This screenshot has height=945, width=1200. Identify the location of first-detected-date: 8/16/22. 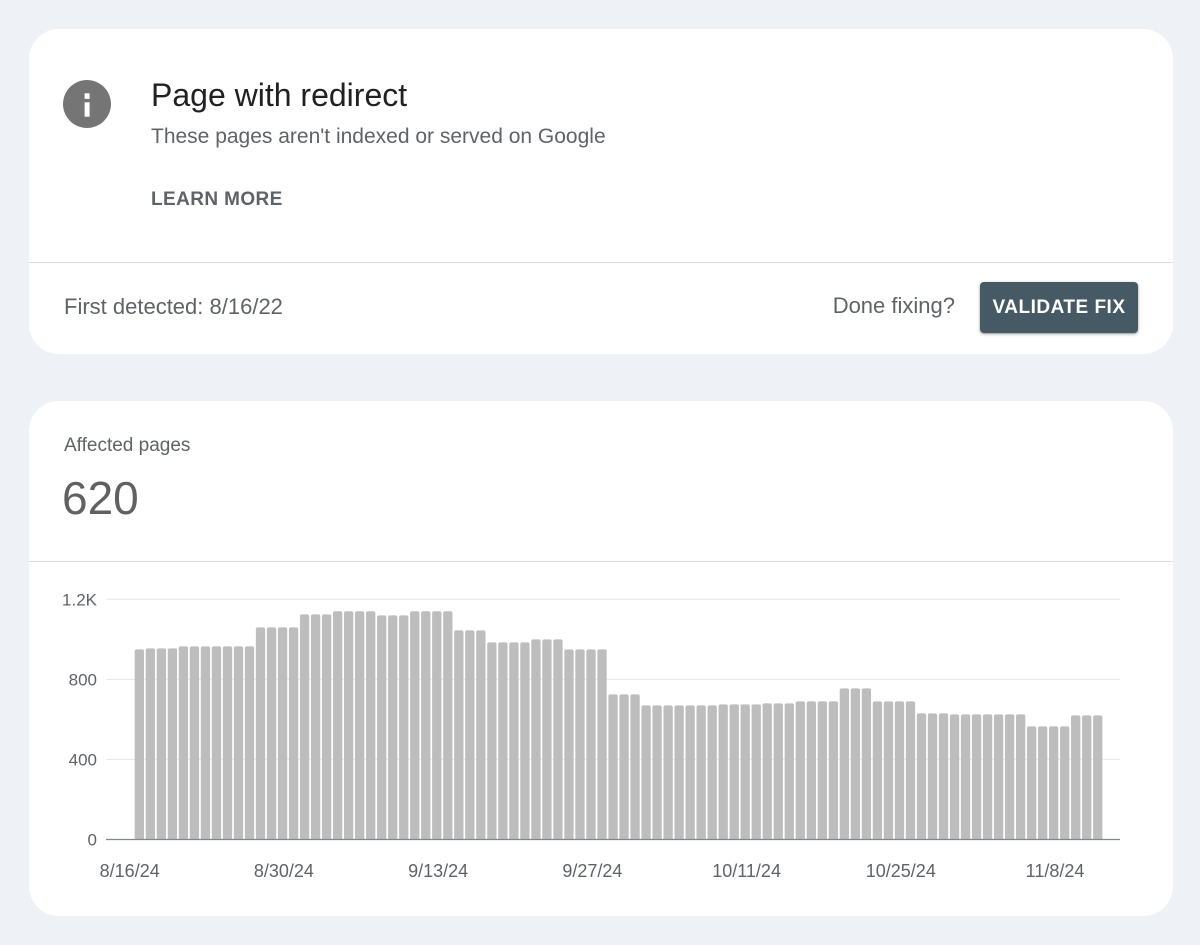
(246, 306).